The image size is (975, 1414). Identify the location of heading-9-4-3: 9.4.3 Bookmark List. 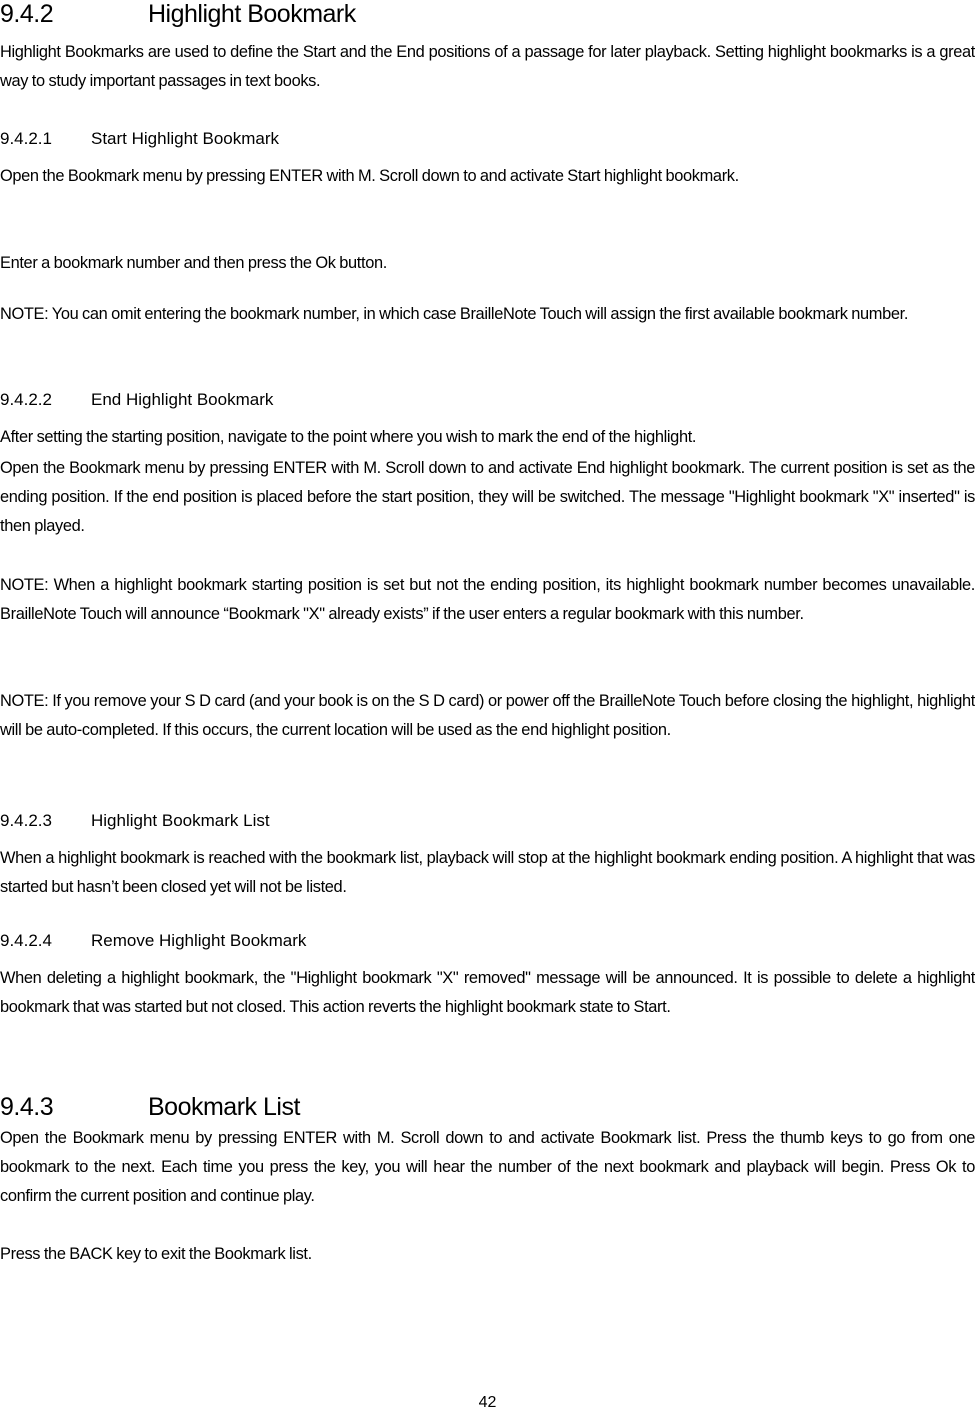
(150, 1107).